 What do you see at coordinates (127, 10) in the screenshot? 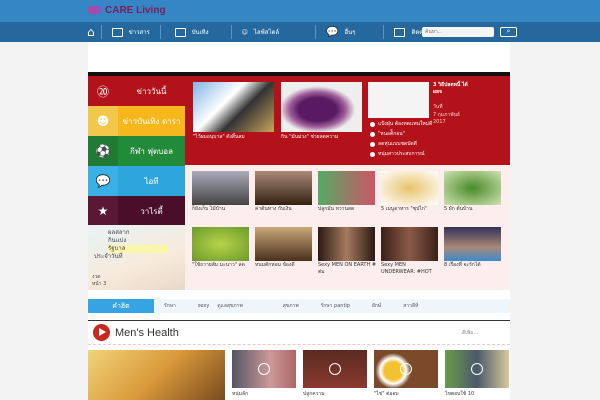
I see `site-logo: CARE Living` at bounding box center [127, 10].